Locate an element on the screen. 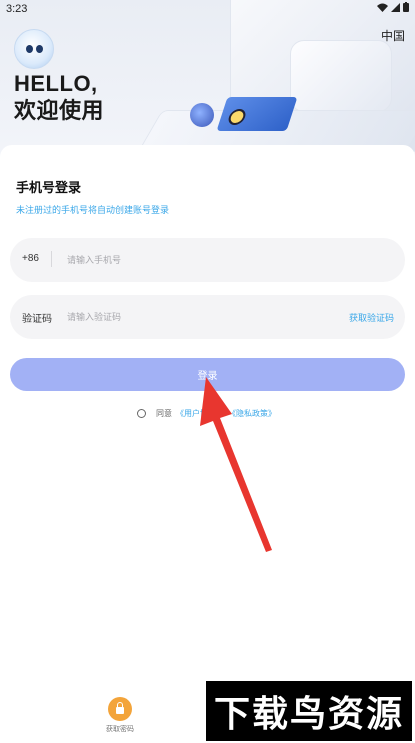  hero-orb is located at coordinates (202, 115).